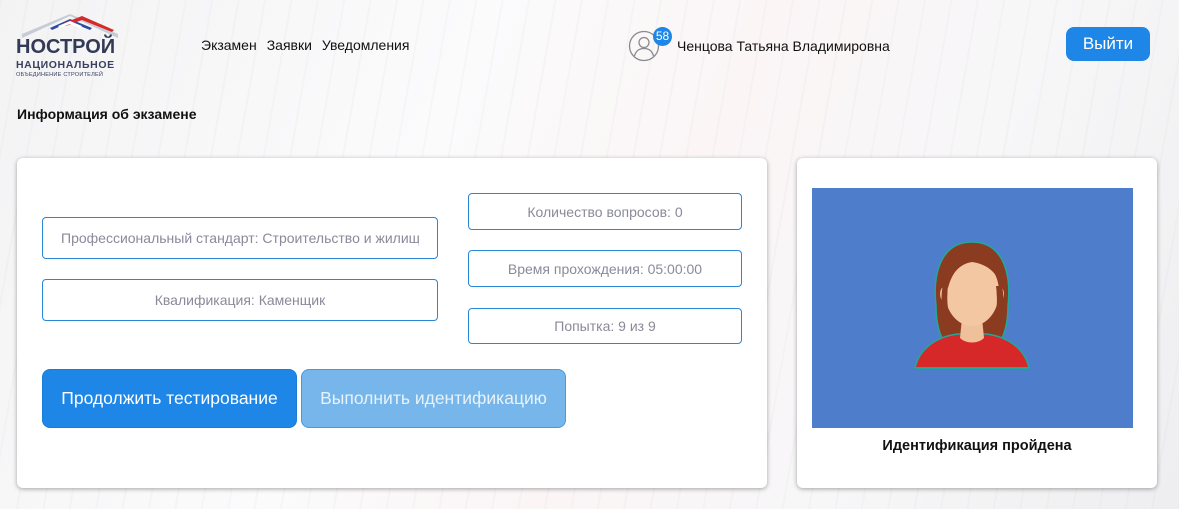 The image size is (1179, 509). Describe the element at coordinates (972, 305) in the screenshot. I see `female-avatar-icon` at that location.